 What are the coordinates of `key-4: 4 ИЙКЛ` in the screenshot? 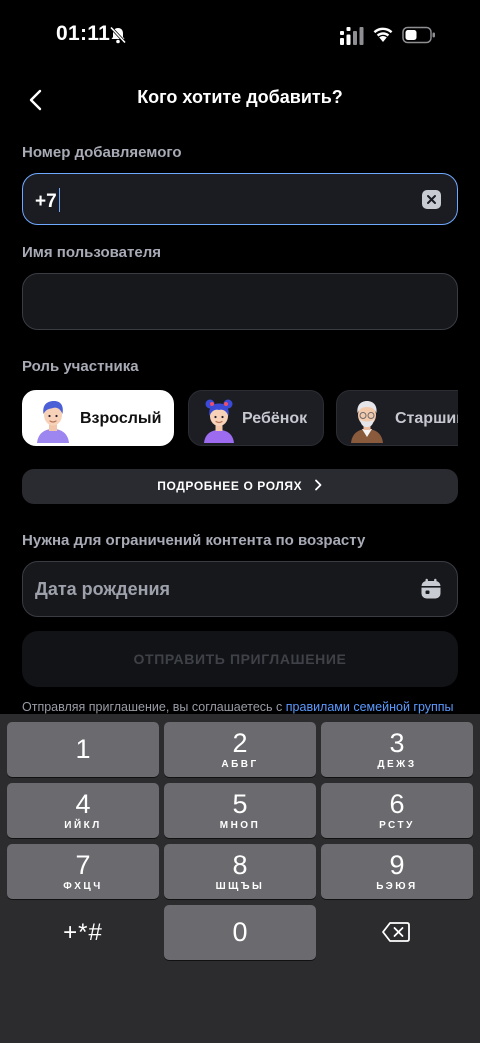 It's located at (83, 810).